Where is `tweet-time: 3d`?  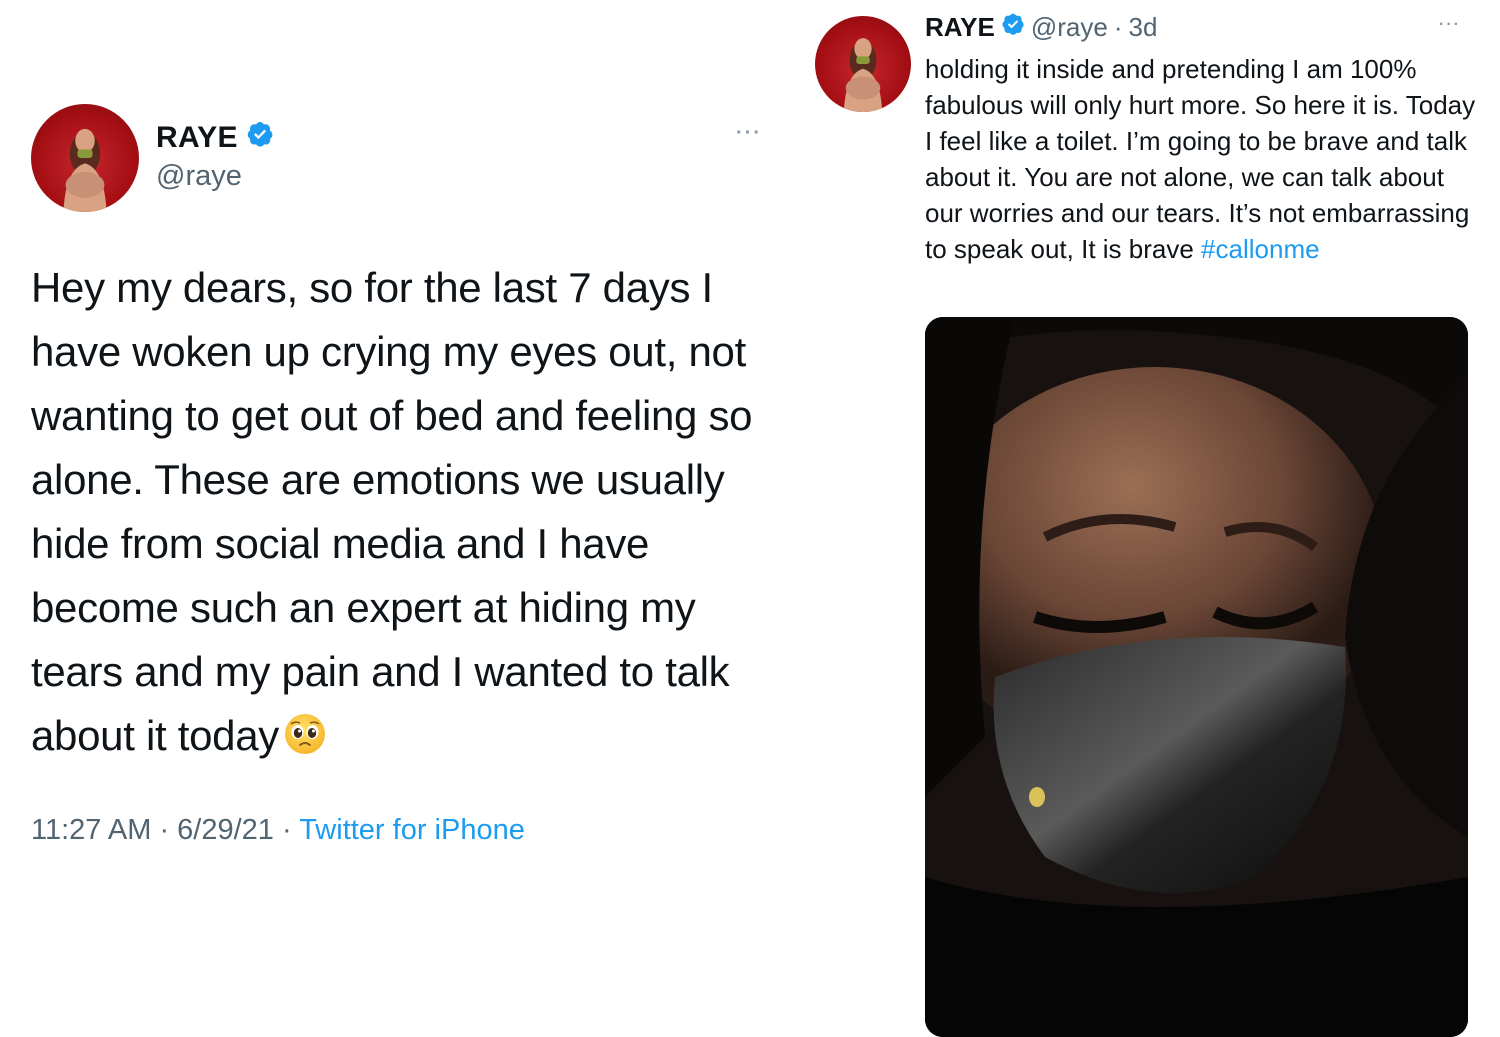
tweet-time: 3d is located at coordinates (1143, 27).